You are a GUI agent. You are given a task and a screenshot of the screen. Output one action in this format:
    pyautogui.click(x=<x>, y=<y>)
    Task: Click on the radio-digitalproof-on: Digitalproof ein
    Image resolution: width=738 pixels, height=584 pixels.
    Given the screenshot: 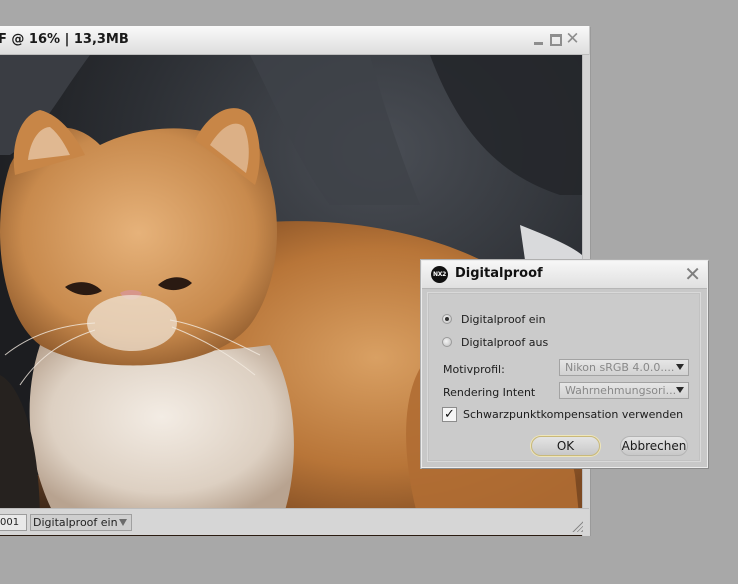 What is the action you would take?
    pyautogui.click(x=494, y=319)
    